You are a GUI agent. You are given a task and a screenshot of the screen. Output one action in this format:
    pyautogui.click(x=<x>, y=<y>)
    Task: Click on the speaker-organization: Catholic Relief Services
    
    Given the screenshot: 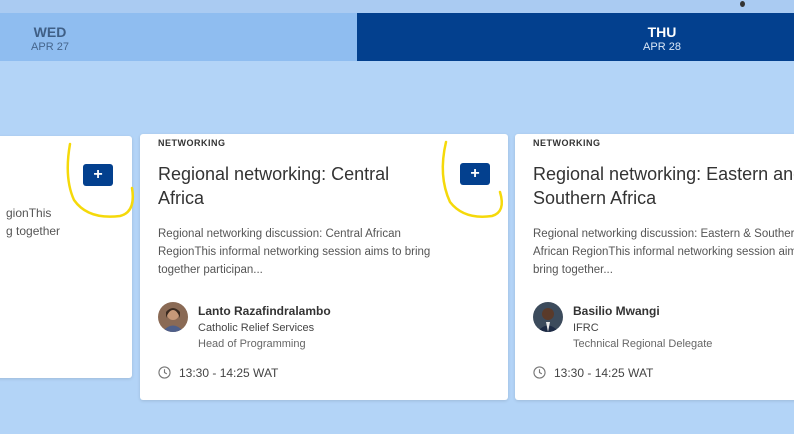 What is the action you would take?
    pyautogui.click(x=256, y=328)
    